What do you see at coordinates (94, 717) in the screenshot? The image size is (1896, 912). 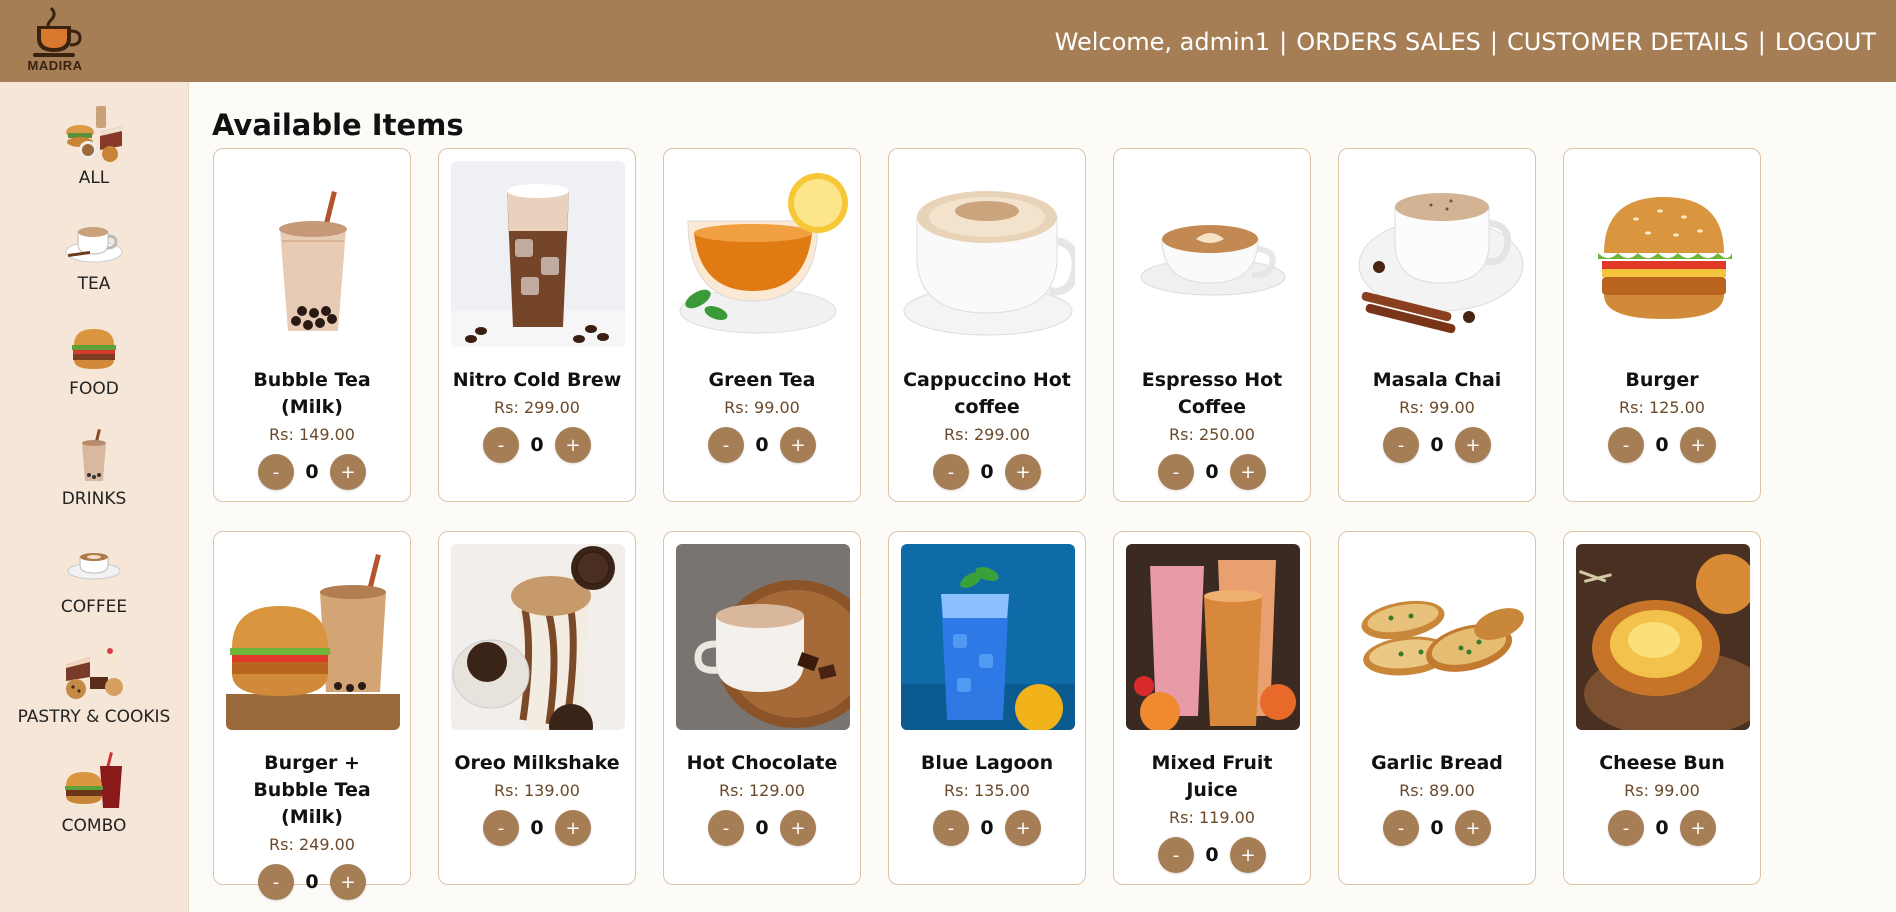 I see `category-label: PASTRY & COOKIS` at bounding box center [94, 717].